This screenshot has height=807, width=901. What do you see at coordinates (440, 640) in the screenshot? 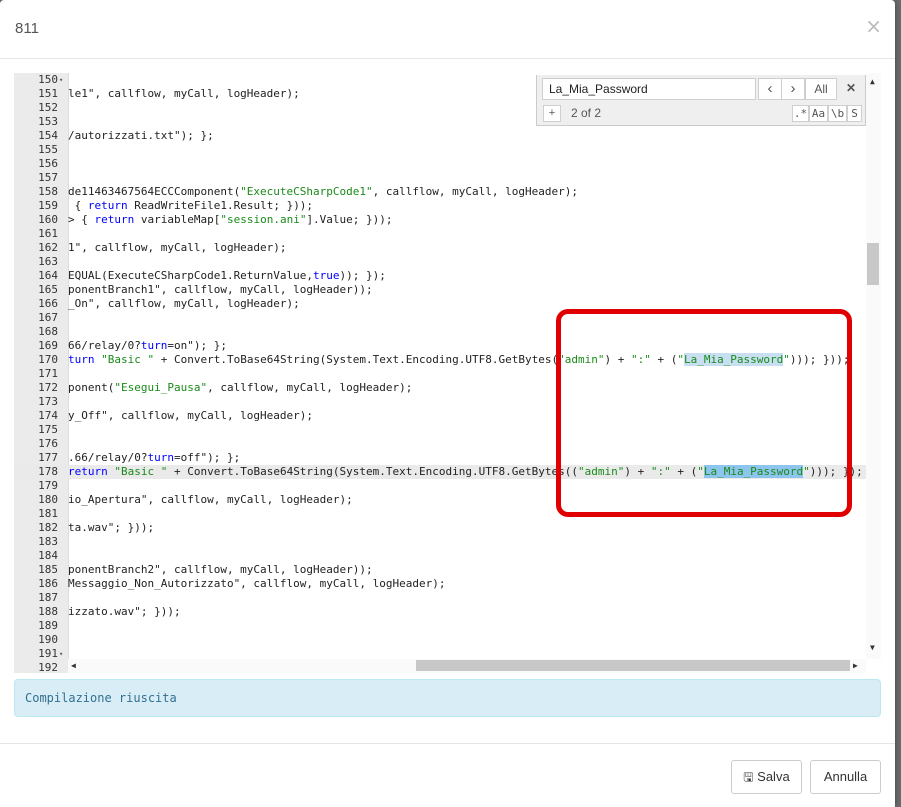
I see `code-line: 190` at bounding box center [440, 640].